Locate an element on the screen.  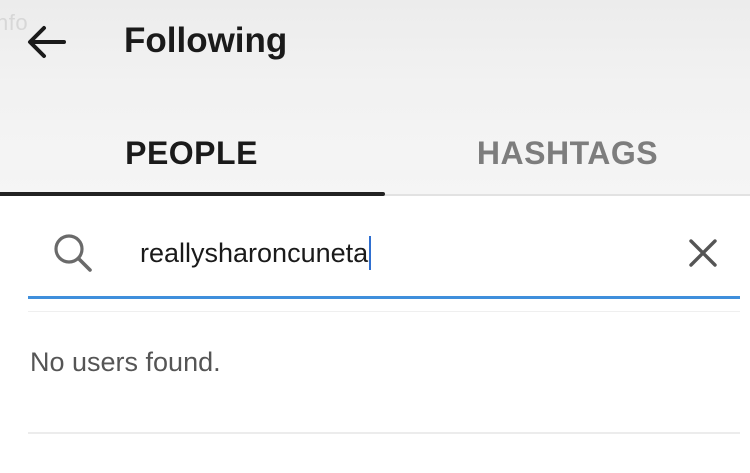
text-cursor is located at coordinates (370, 253).